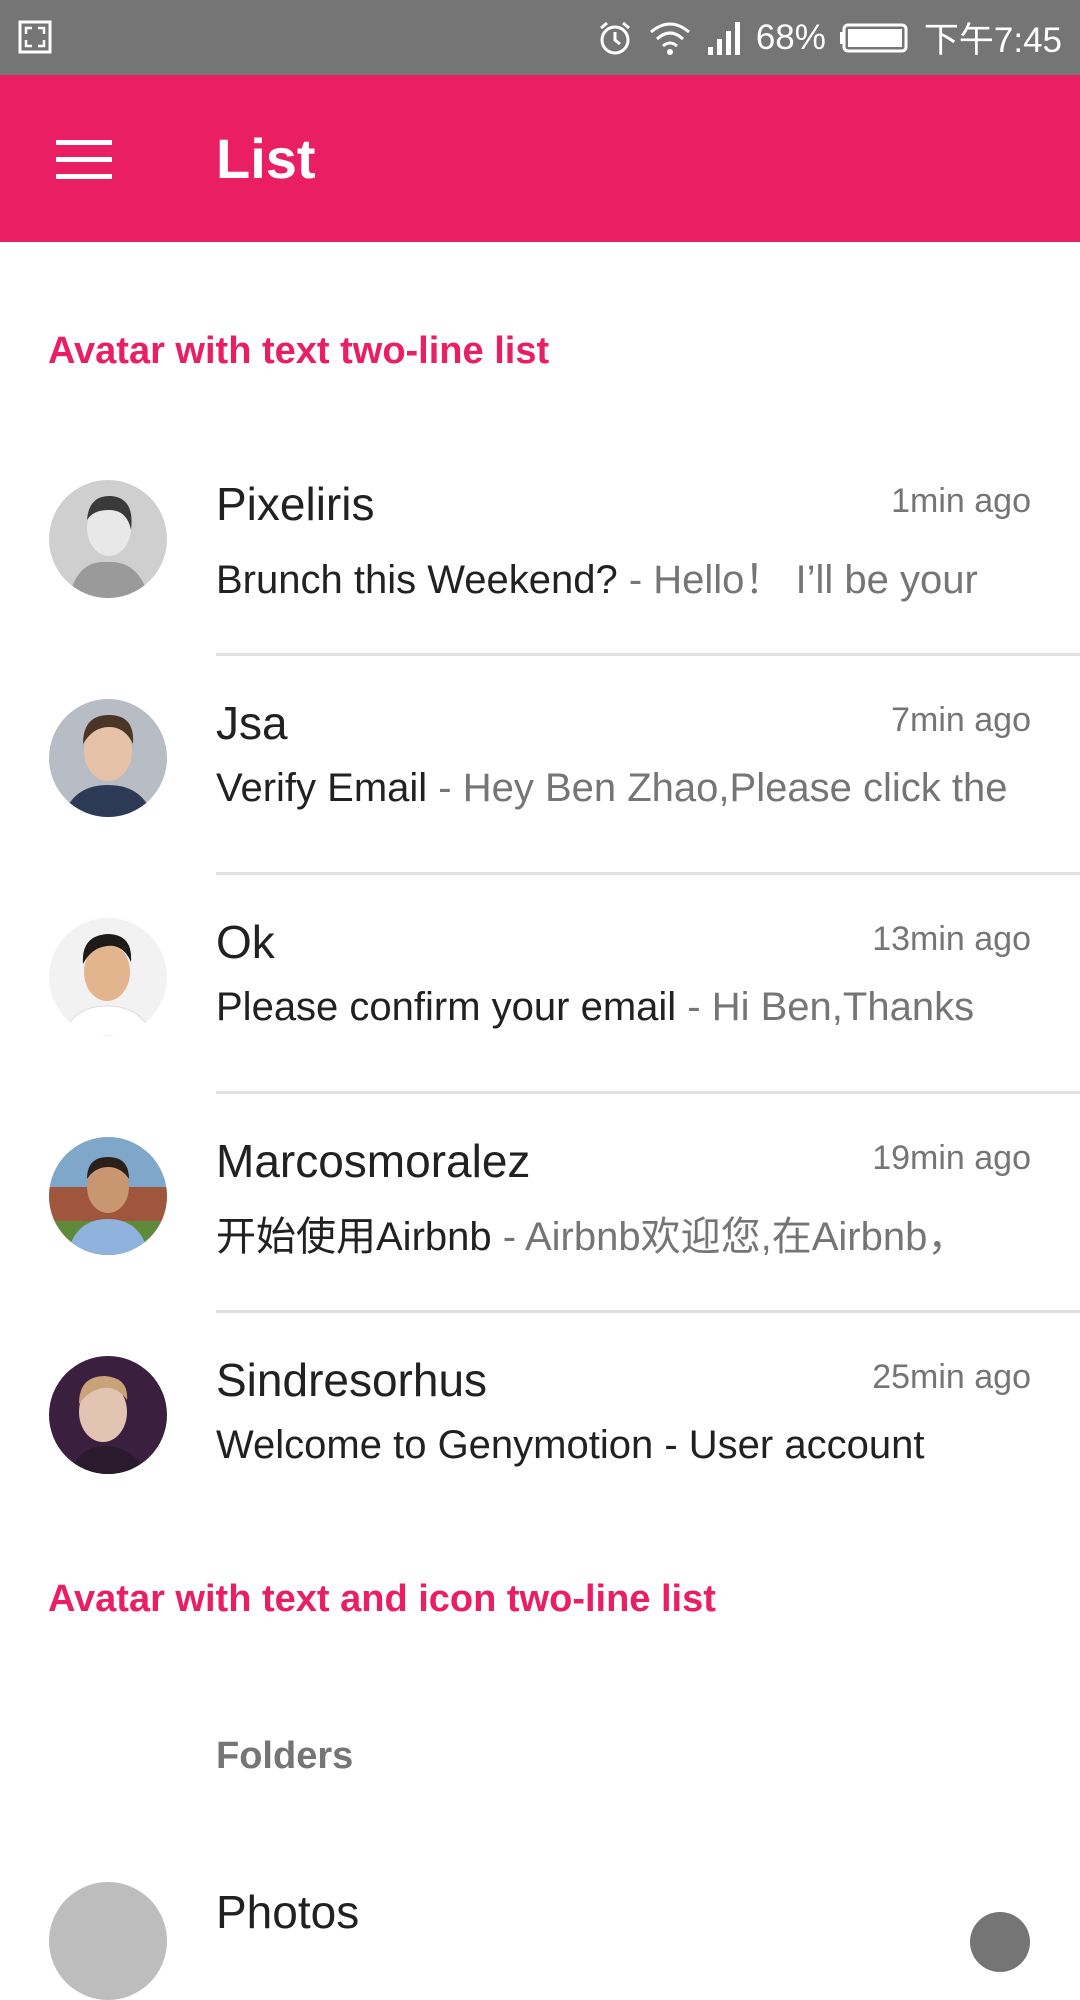  I want to click on message-time: 25min ago, so click(951, 1377).